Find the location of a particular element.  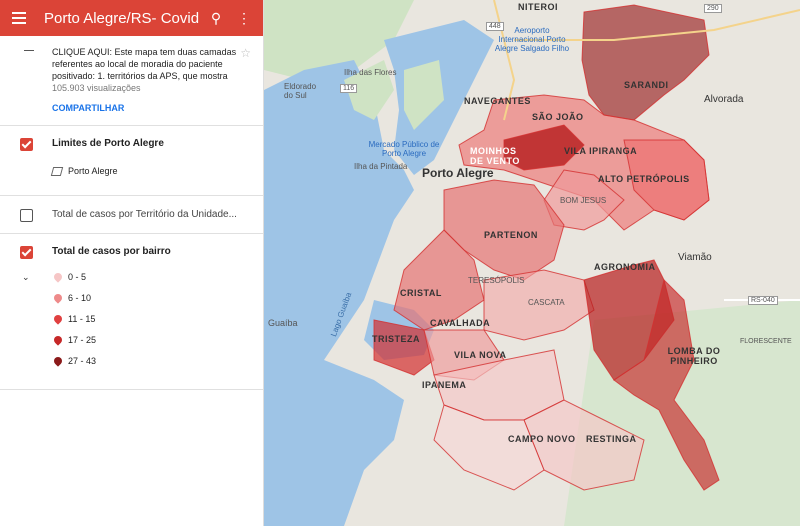

legend-item: 11 - 15 is located at coordinates (73, 319).